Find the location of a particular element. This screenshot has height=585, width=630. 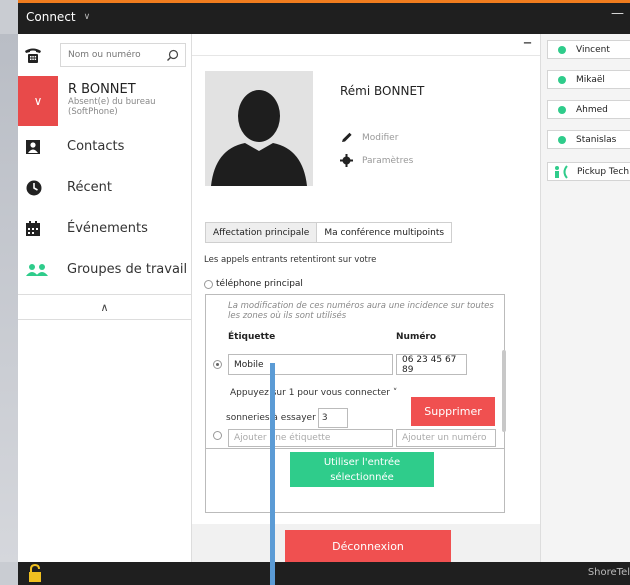

entry-number-field: 06 23 45 67 89 is located at coordinates (431, 364).